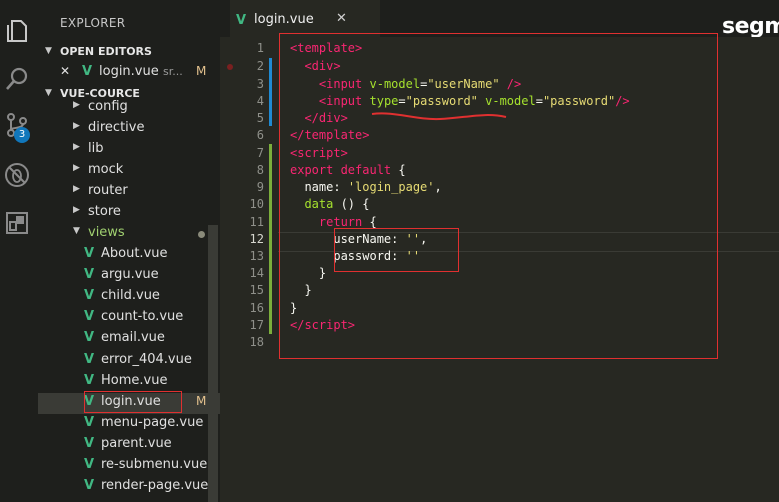 This screenshot has height=502, width=779. Describe the element at coordinates (142, 317) in the screenshot. I see `file-label: count-to.vue` at that location.